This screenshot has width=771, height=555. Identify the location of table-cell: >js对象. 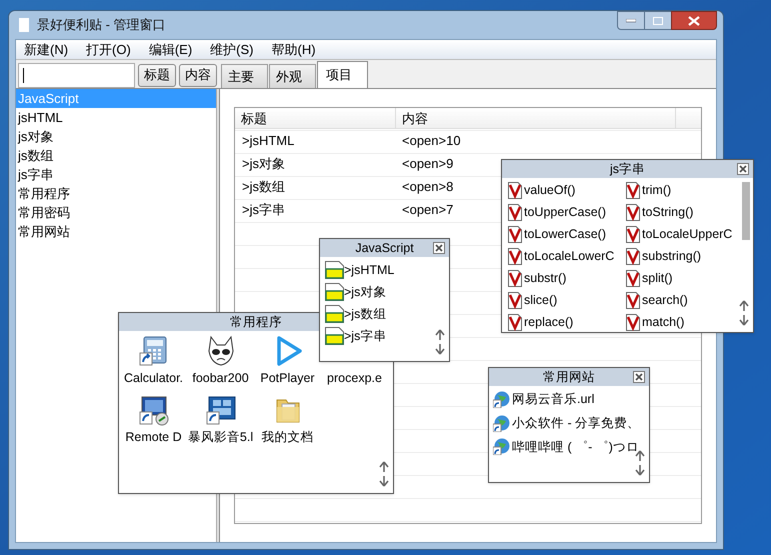
(263, 163).